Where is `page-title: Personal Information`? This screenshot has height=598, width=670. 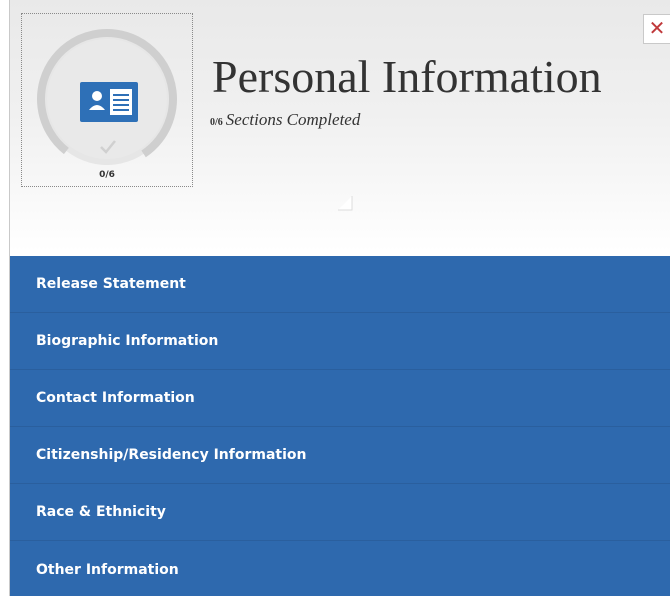 page-title: Personal Information is located at coordinates (407, 76).